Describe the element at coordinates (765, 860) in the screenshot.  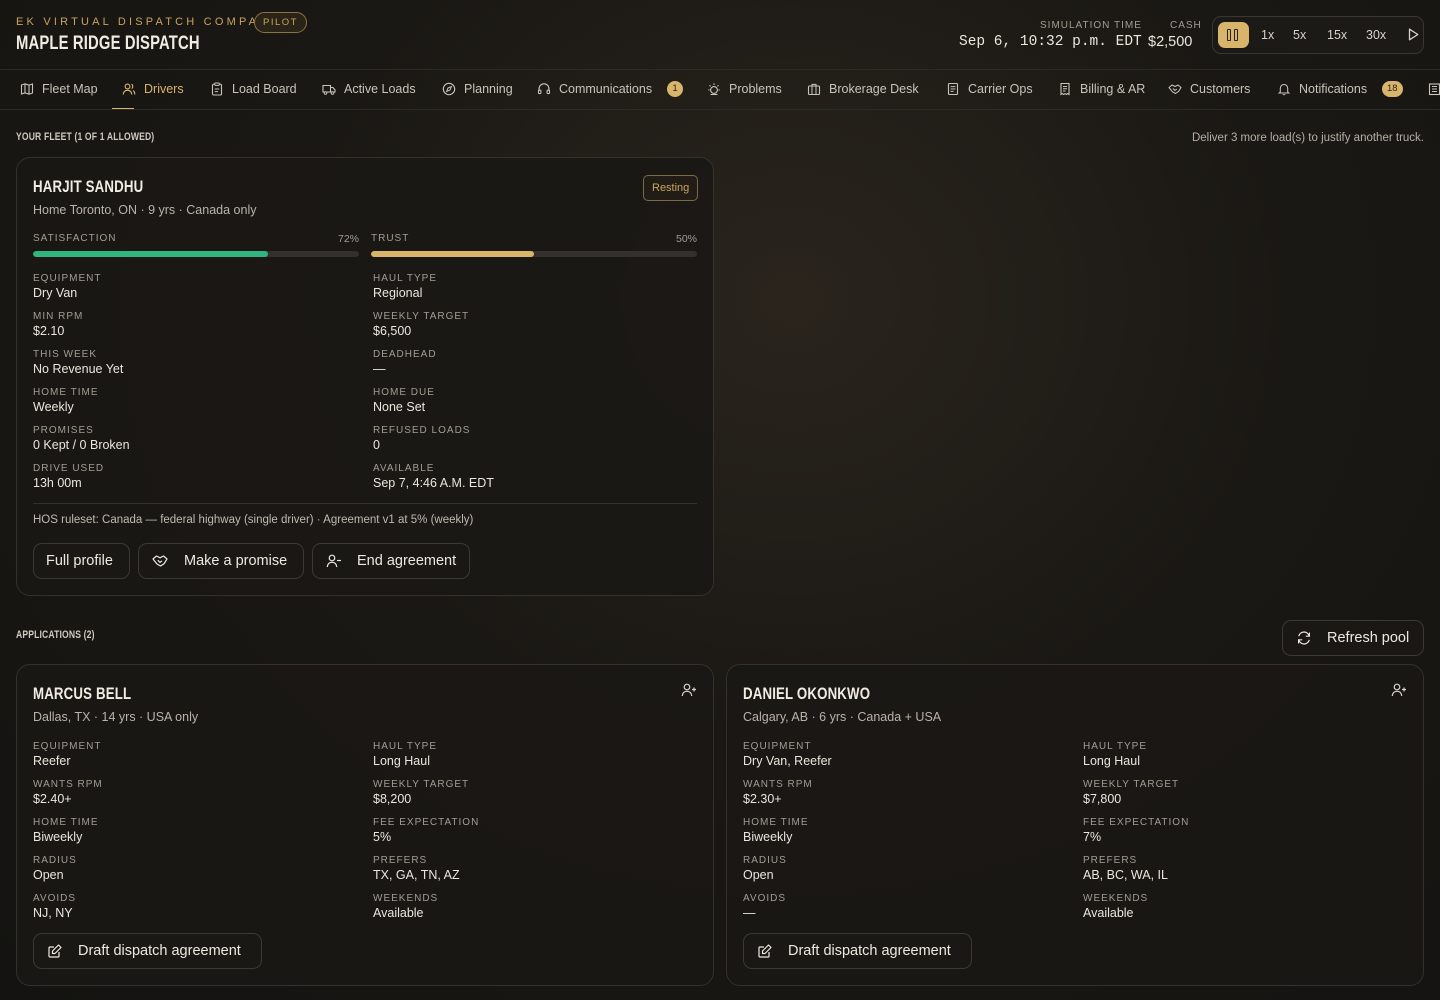
I see `field-label: RADIUS` at that location.